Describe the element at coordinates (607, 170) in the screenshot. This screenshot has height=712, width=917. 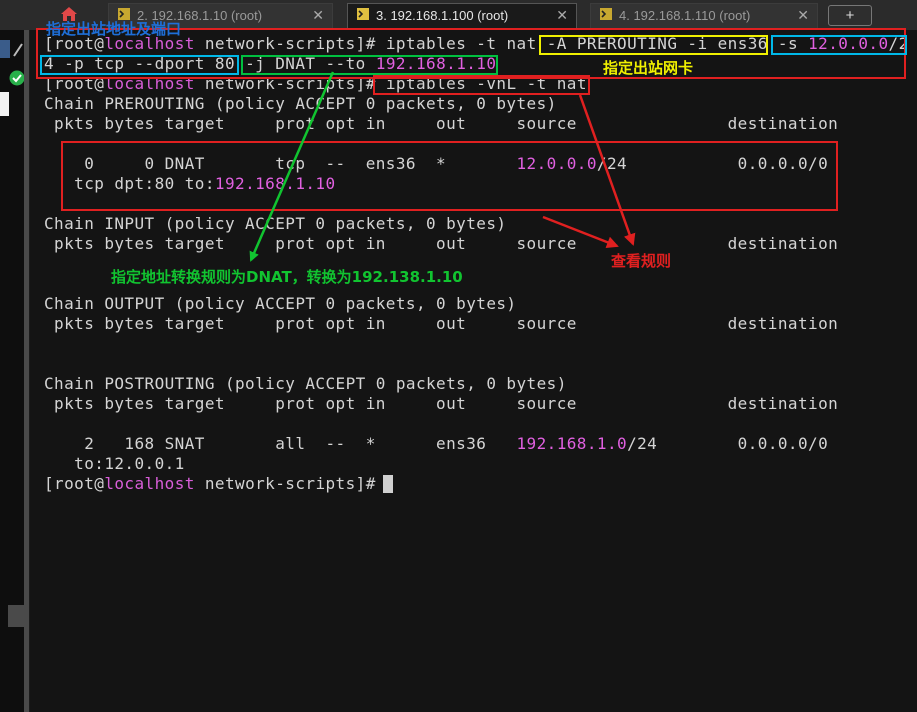
I see `arrow-red-down` at that location.